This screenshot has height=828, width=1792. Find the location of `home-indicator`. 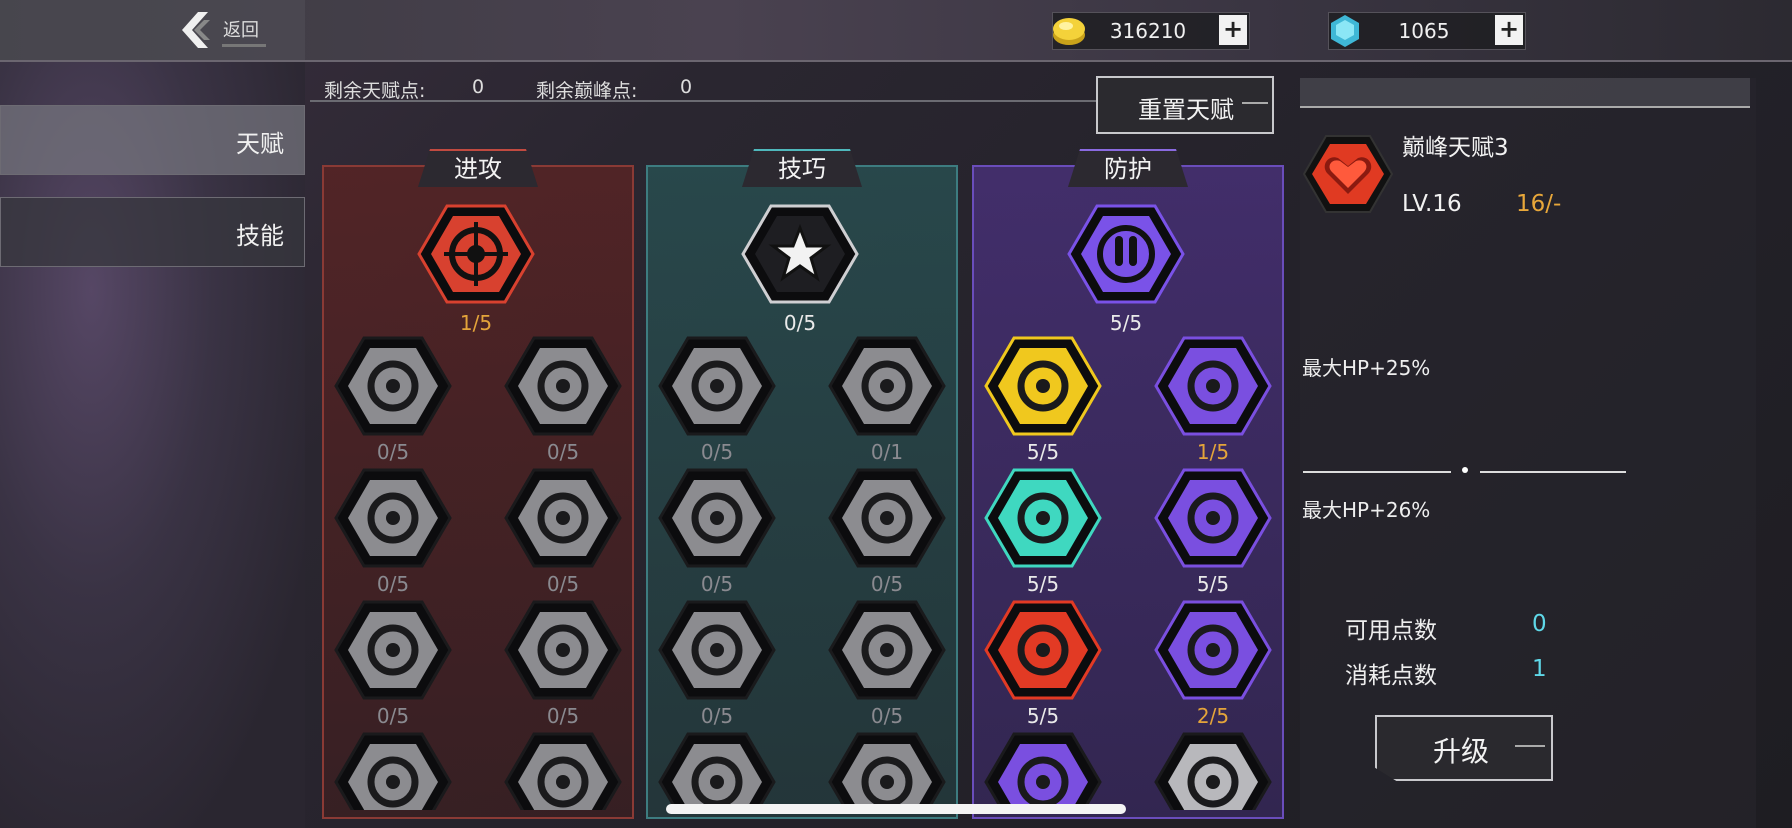

home-indicator is located at coordinates (896, 809).